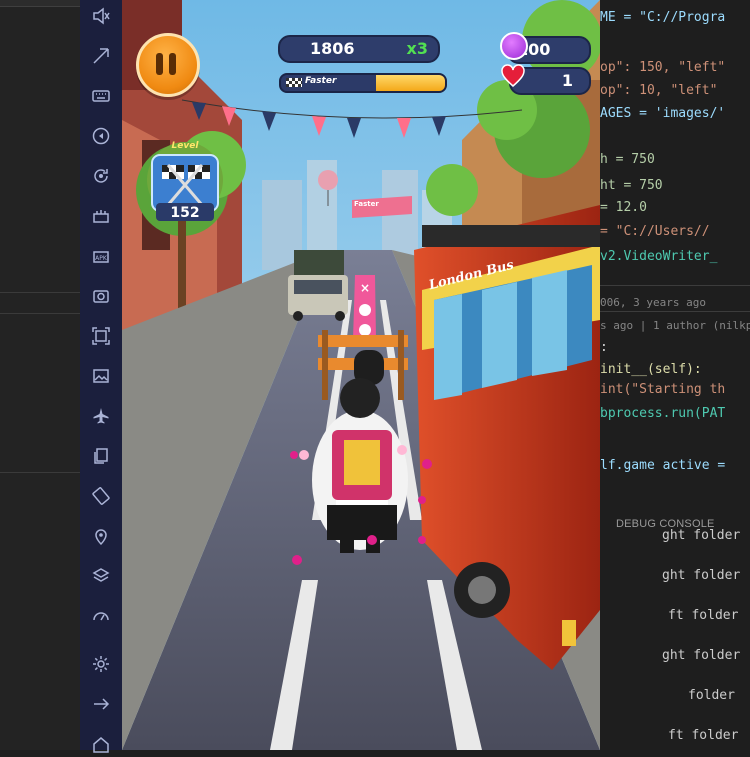 The image size is (750, 757). Describe the element at coordinates (101, 176) in the screenshot. I see `refresh-icon` at that location.